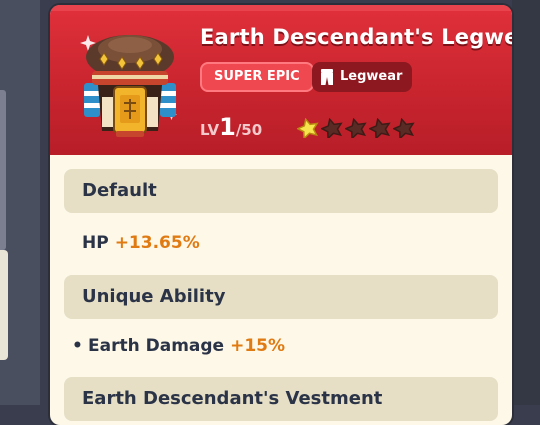 The image size is (540, 425). What do you see at coordinates (210, 130) in the screenshot?
I see `level-prefix: LV` at bounding box center [210, 130].